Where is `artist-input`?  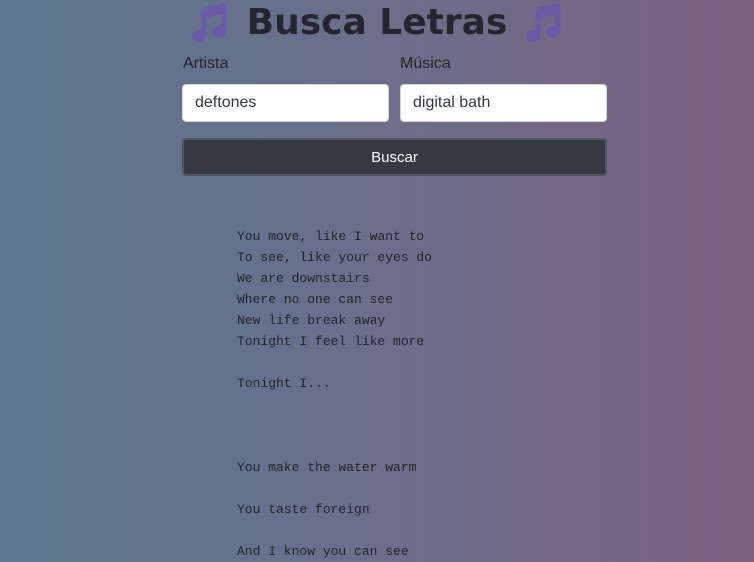
artist-input is located at coordinates (285, 103).